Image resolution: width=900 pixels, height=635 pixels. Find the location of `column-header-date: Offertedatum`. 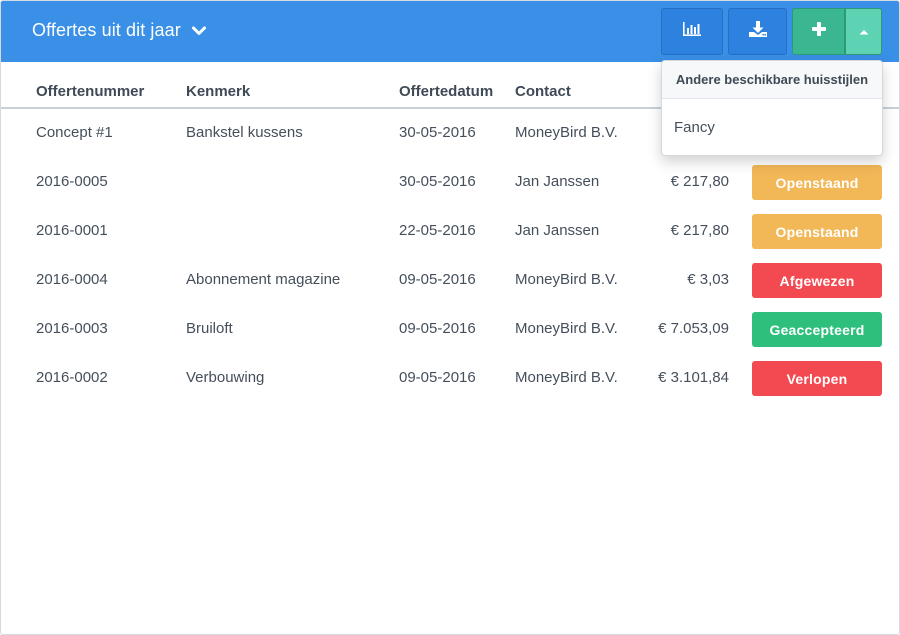

column-header-date: Offertedatum is located at coordinates (446, 91).